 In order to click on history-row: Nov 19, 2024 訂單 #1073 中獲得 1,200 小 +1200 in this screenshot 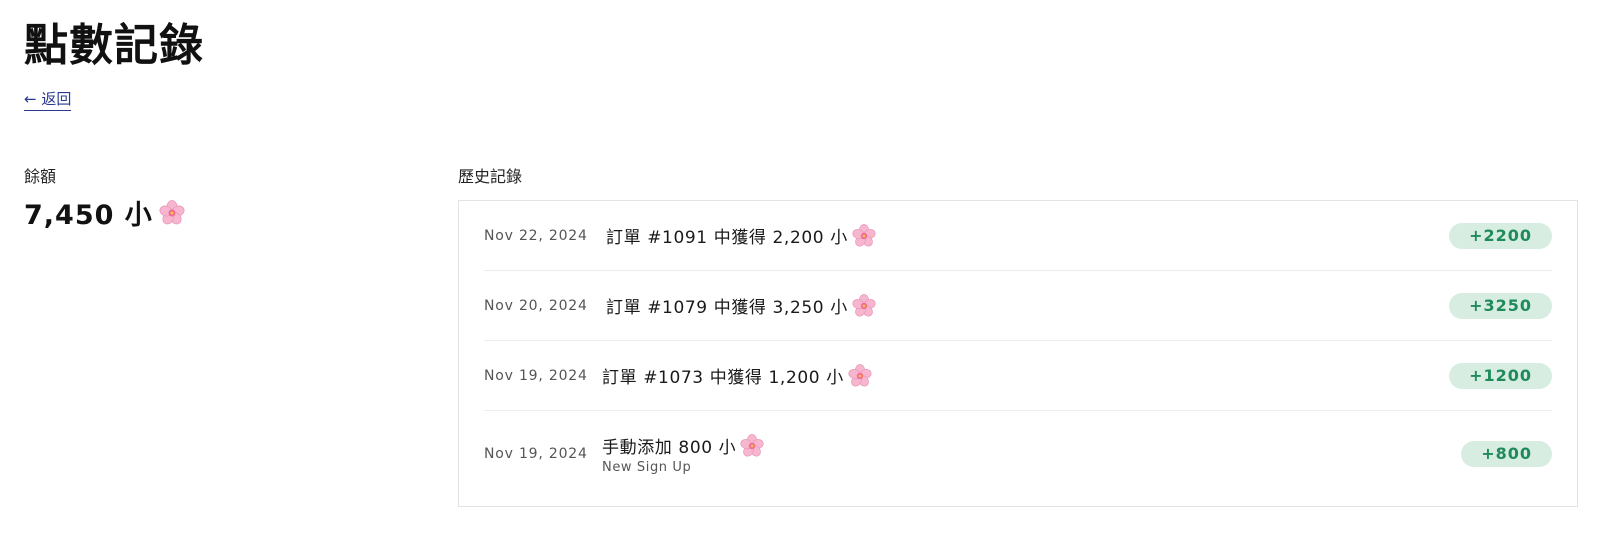, I will do `click(1018, 376)`.